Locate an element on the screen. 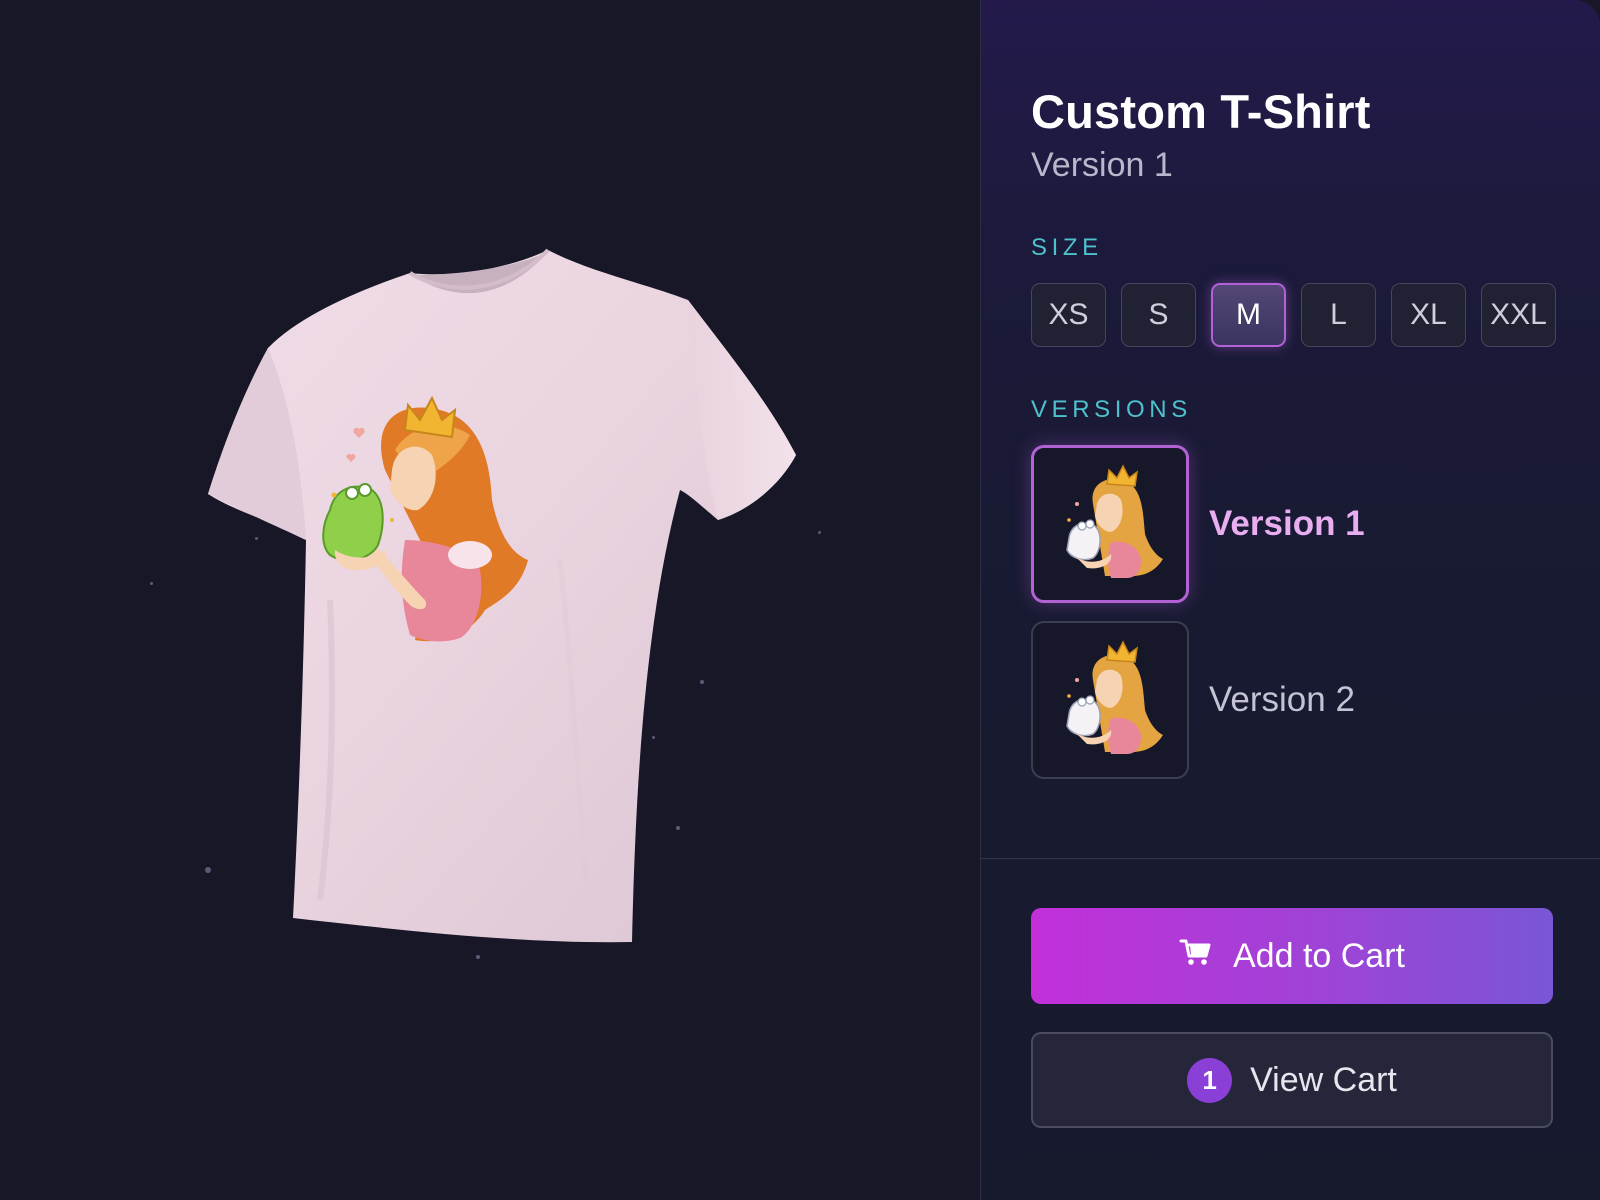 The height and width of the screenshot is (1200, 1600). versions-section-label: VERSIONS is located at coordinates (1111, 409).